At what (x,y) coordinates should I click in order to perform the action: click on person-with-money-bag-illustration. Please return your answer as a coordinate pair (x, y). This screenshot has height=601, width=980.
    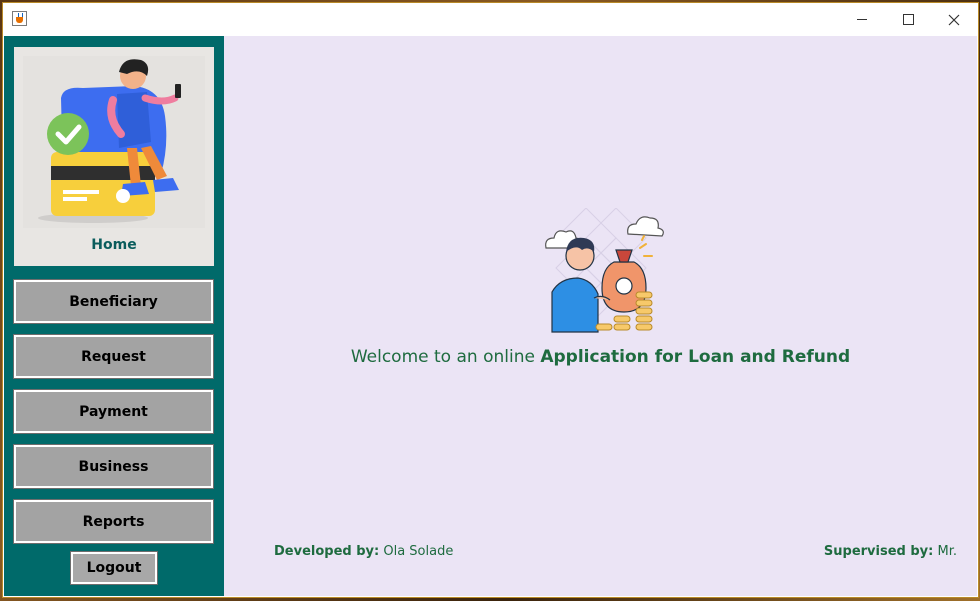
    Looking at the image, I should click on (604, 270).